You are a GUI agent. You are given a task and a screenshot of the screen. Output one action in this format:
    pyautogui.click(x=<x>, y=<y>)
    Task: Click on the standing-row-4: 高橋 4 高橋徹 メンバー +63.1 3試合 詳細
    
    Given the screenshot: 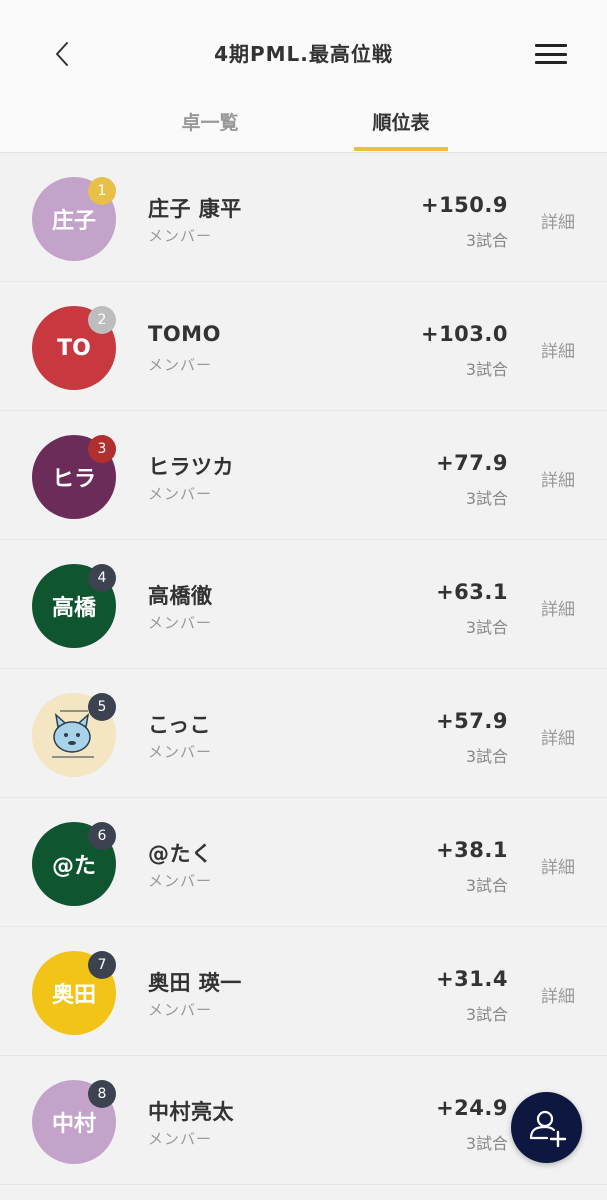 What is the action you would take?
    pyautogui.click(x=303, y=604)
    